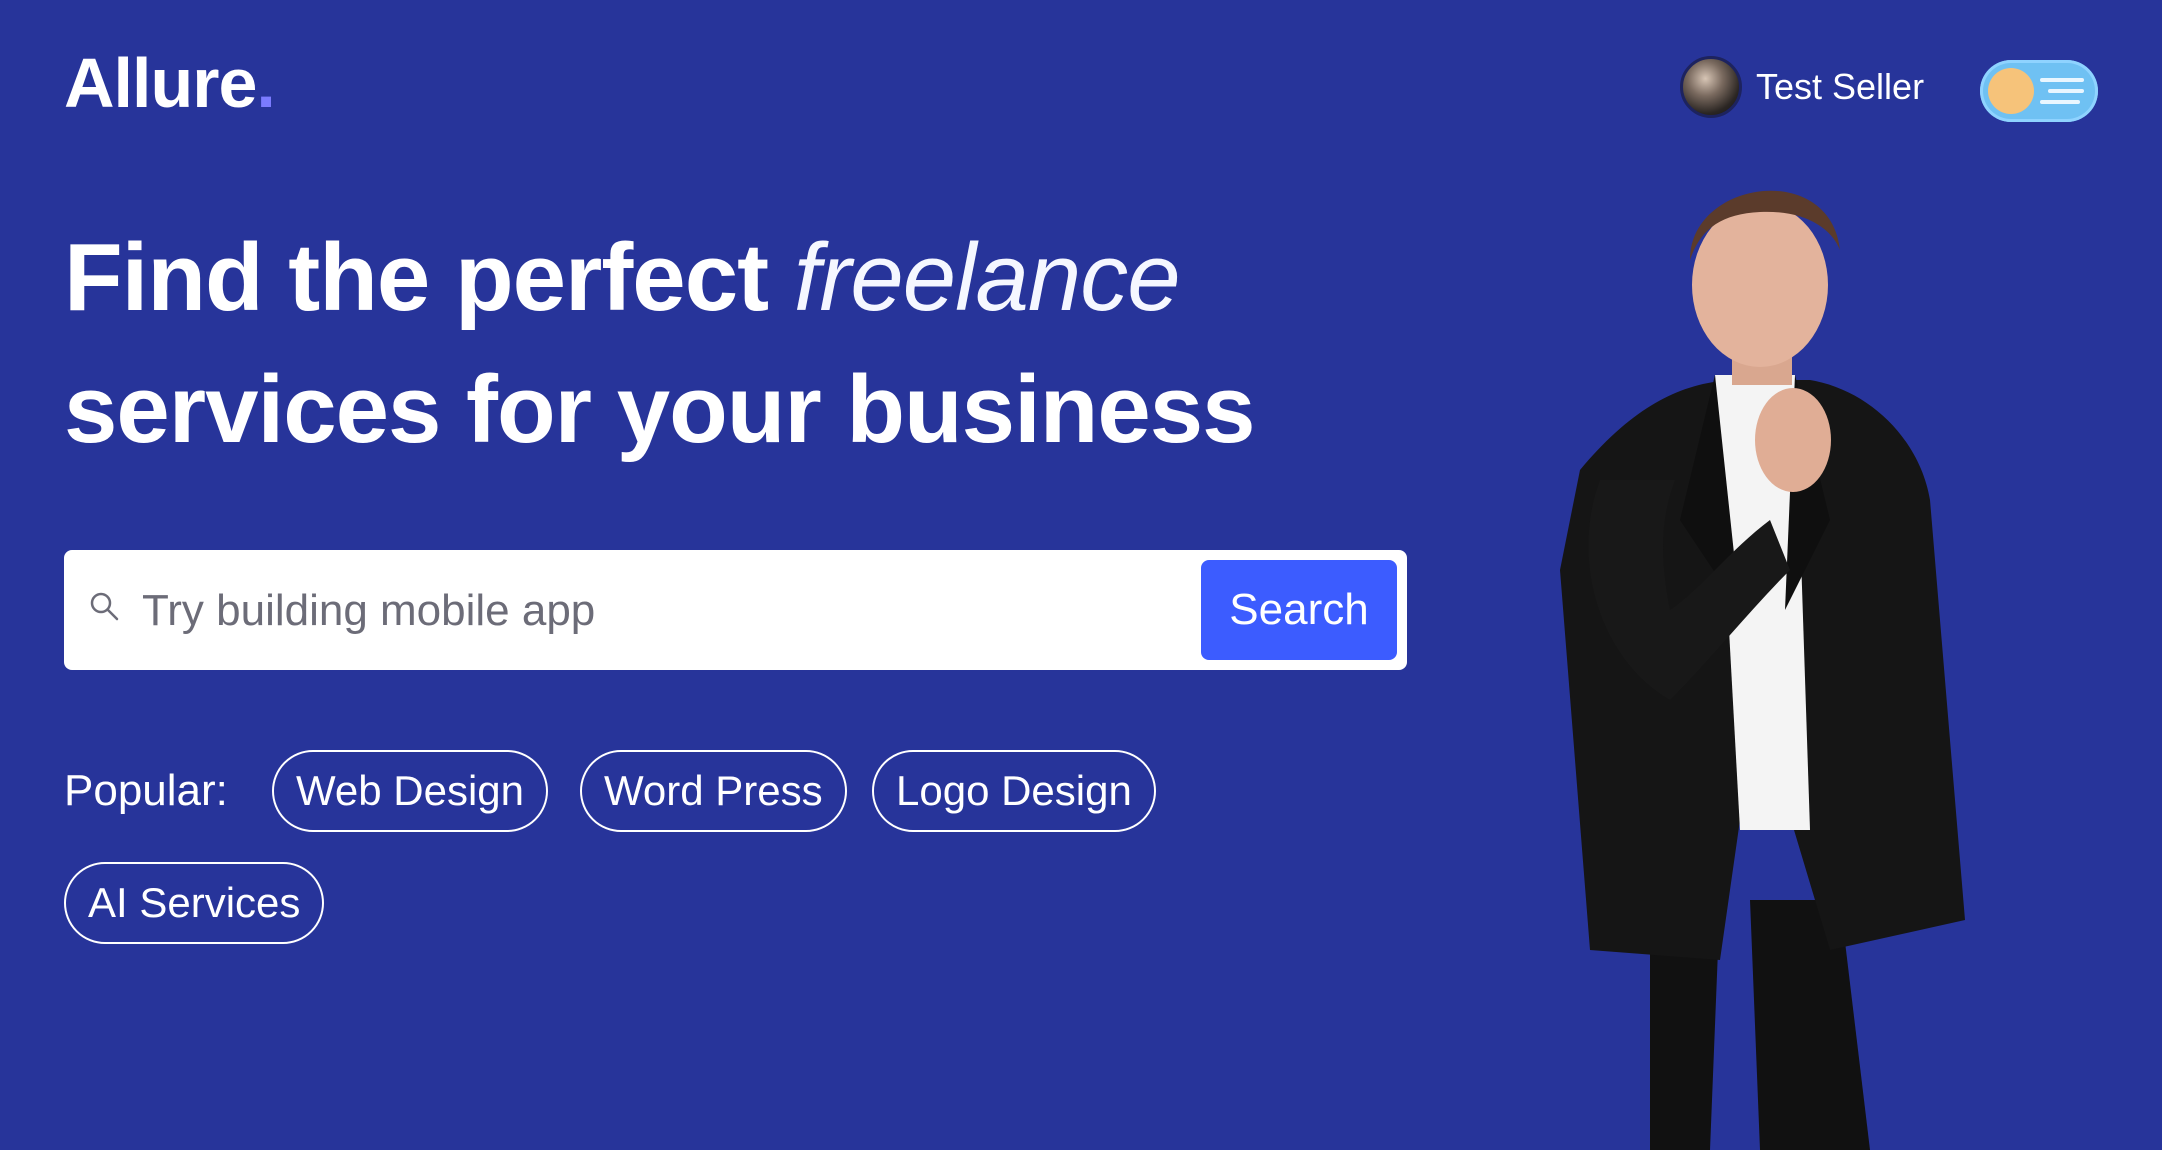 This screenshot has height=1150, width=2162. I want to click on search-bar: Search, so click(735, 610).